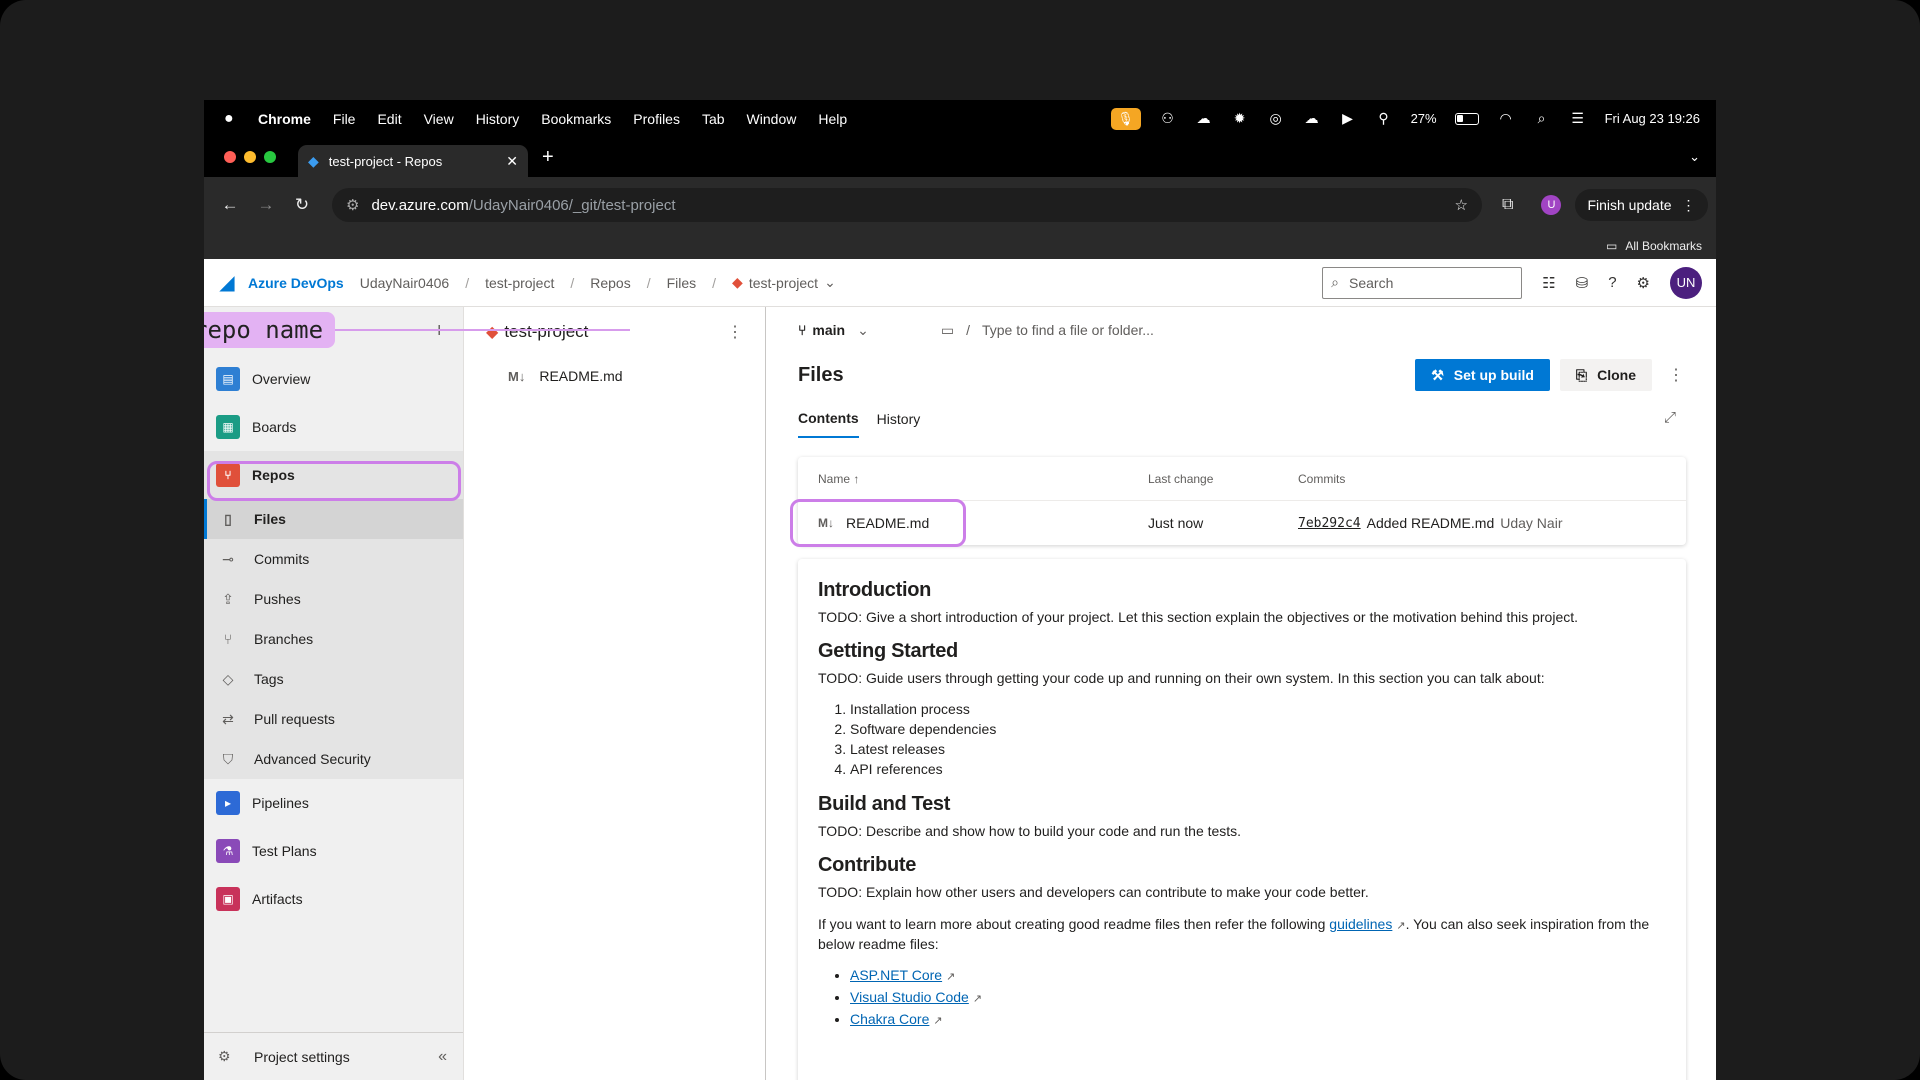  What do you see at coordinates (1329, 523) in the screenshot?
I see `commit-sha-link: 7eb292c4` at bounding box center [1329, 523].